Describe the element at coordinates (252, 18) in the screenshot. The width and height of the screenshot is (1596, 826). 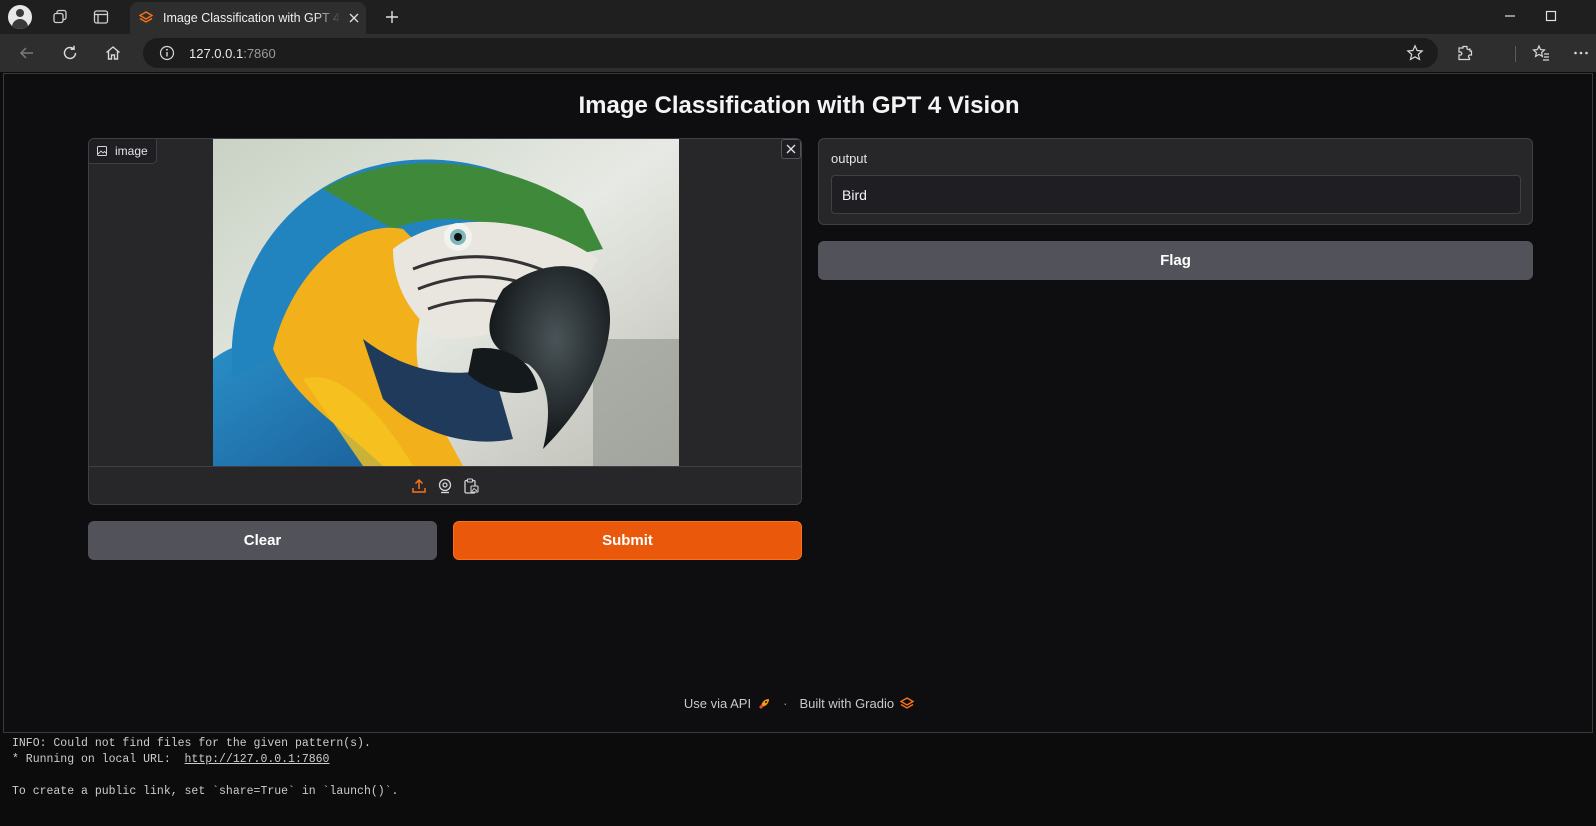
I see `tab-title: Image Classification with GPT 4 Vision` at that location.